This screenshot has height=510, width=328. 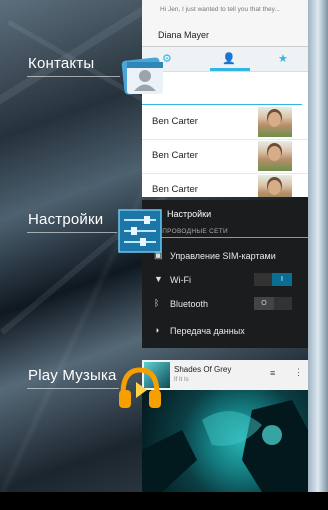 What do you see at coordinates (140, 231) in the screenshot?
I see `settings-icon` at bounding box center [140, 231].